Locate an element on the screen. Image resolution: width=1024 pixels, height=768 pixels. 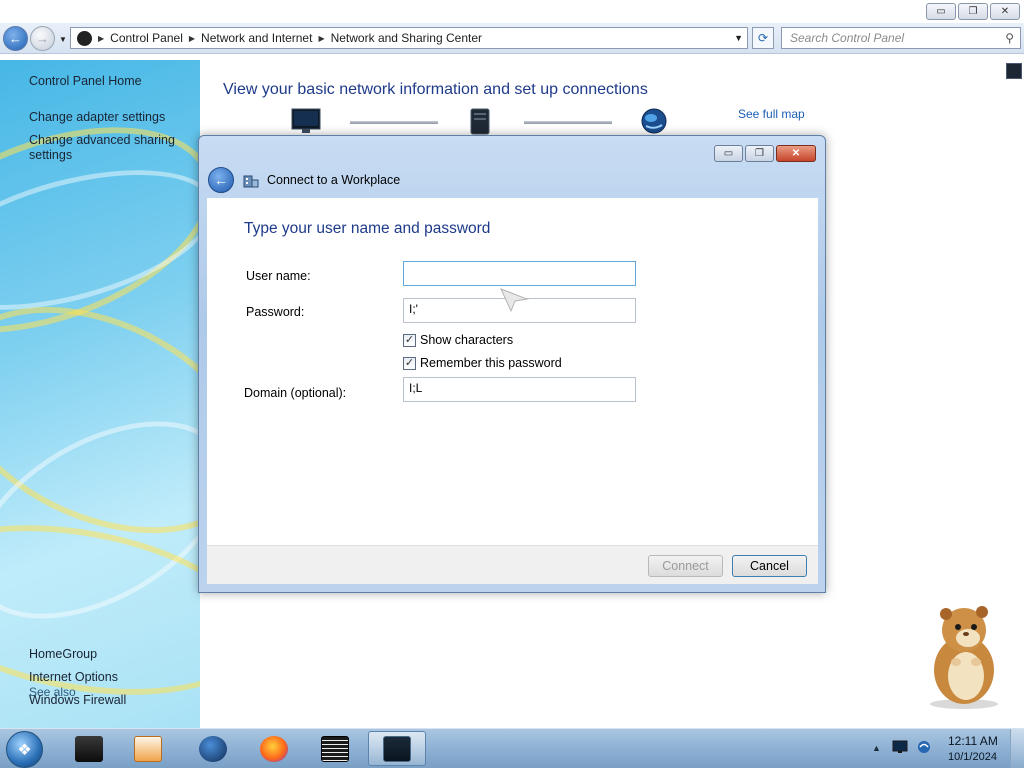
breadcrumb-network-sharing-center: Network and Sharing Center is located at coordinates (406, 38).